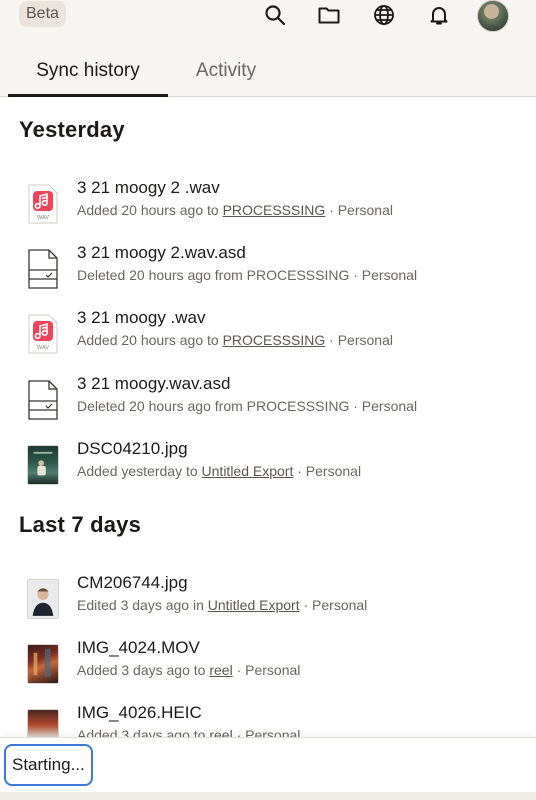  I want to click on video-thumbnail, so click(43, 664).